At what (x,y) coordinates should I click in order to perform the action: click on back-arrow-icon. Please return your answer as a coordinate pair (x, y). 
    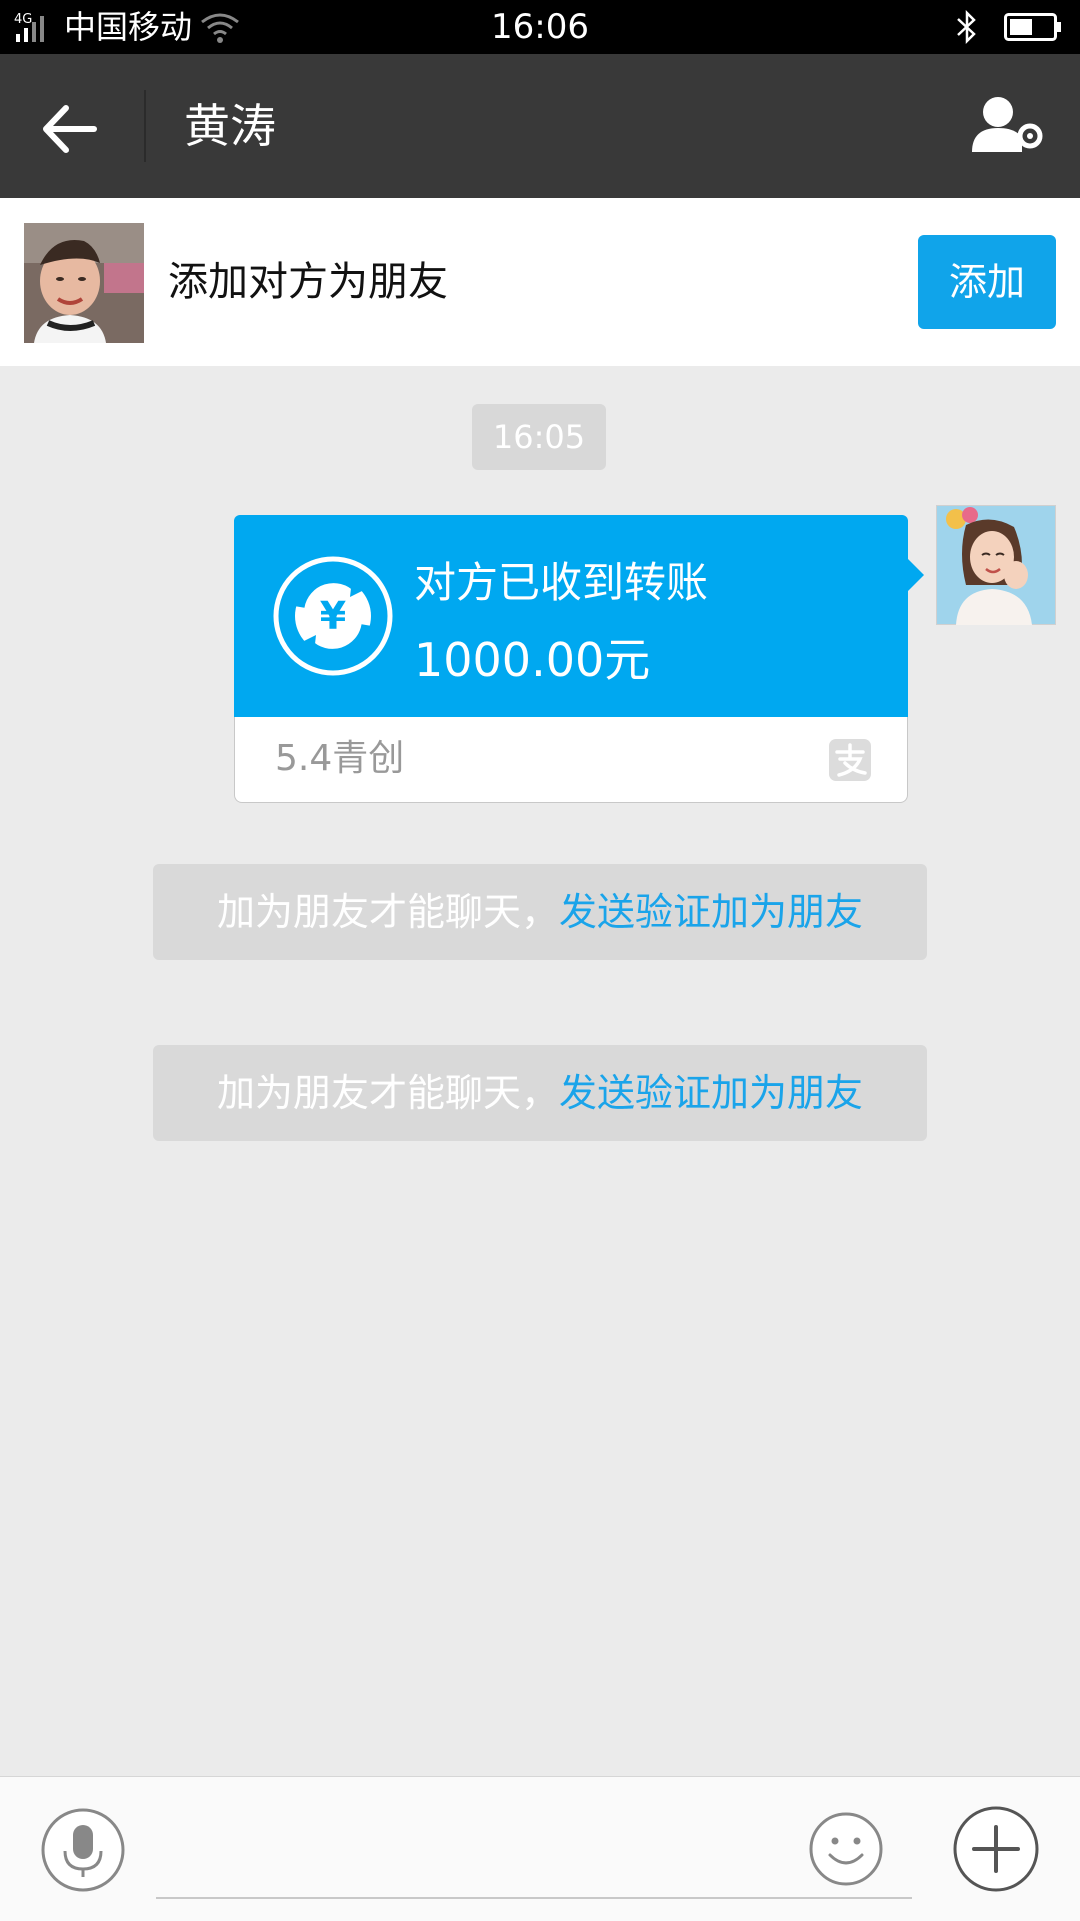
    Looking at the image, I should click on (70, 129).